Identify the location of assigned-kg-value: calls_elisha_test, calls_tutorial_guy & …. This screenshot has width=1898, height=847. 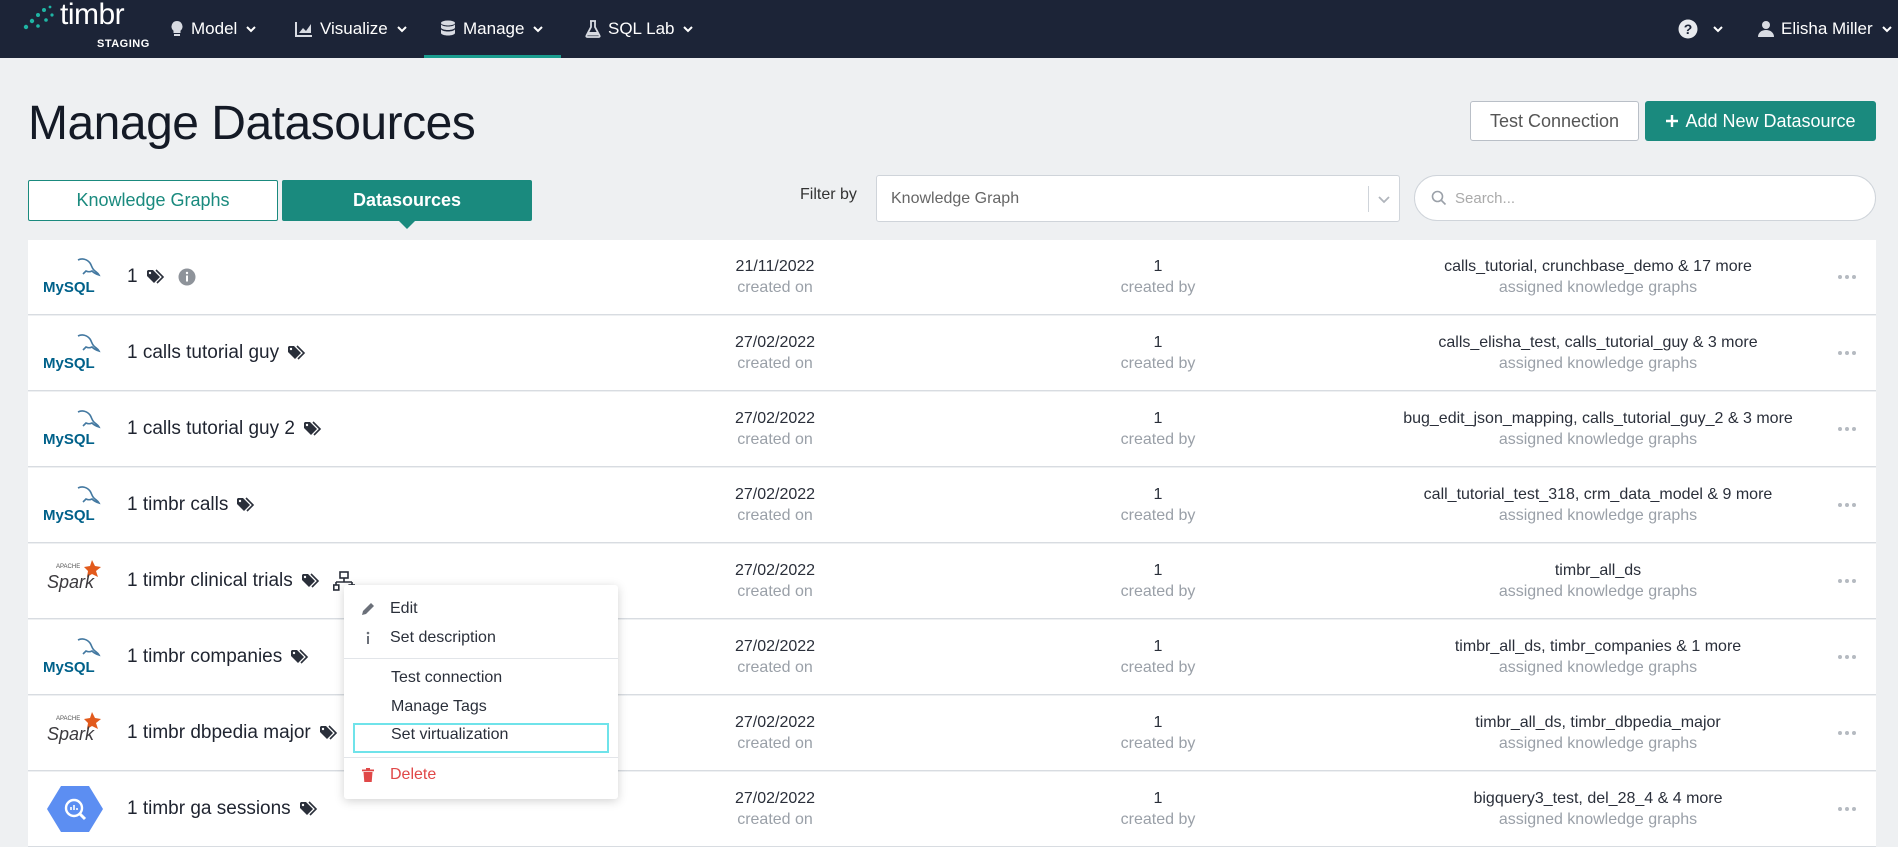
(1598, 342).